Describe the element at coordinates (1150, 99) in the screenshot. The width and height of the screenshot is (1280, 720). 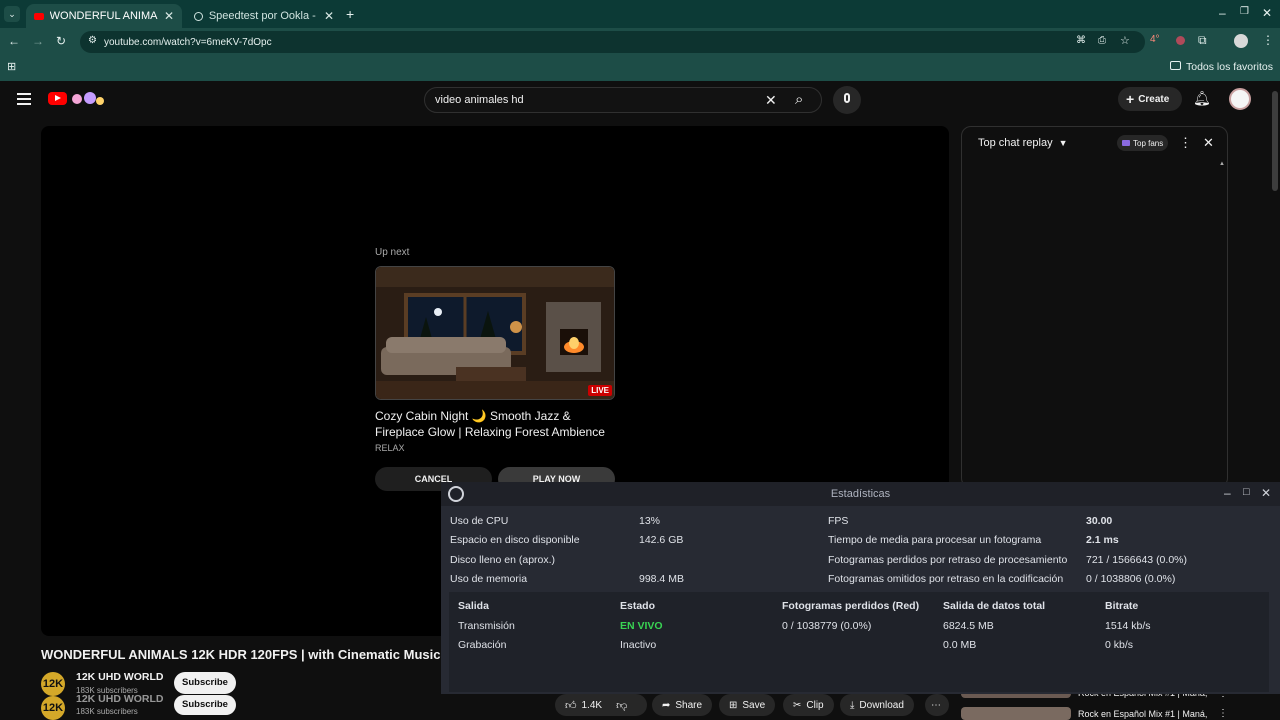
I see `create-button: + Create` at that location.